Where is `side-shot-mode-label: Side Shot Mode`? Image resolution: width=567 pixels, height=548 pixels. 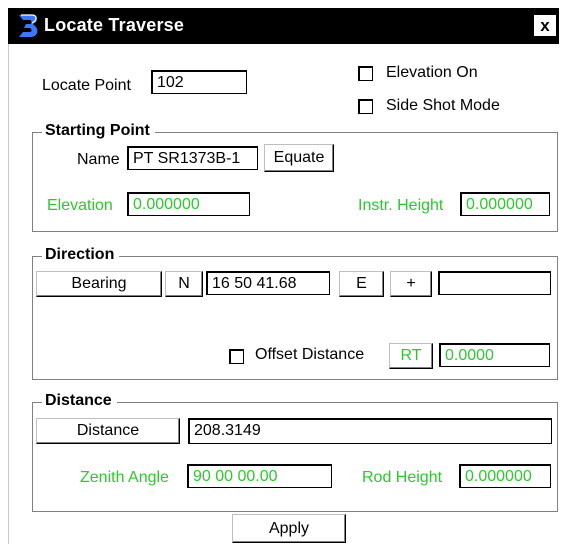
side-shot-mode-label: Side Shot Mode is located at coordinates (443, 105).